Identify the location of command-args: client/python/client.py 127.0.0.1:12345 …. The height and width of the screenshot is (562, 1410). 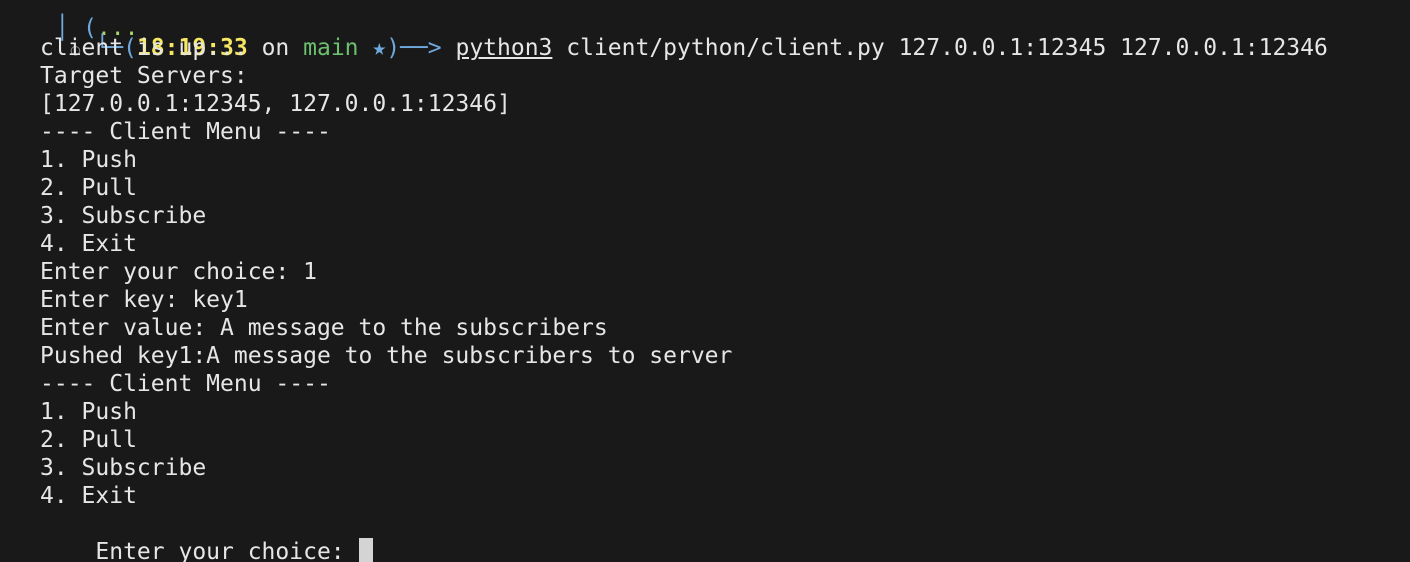
(940, 48).